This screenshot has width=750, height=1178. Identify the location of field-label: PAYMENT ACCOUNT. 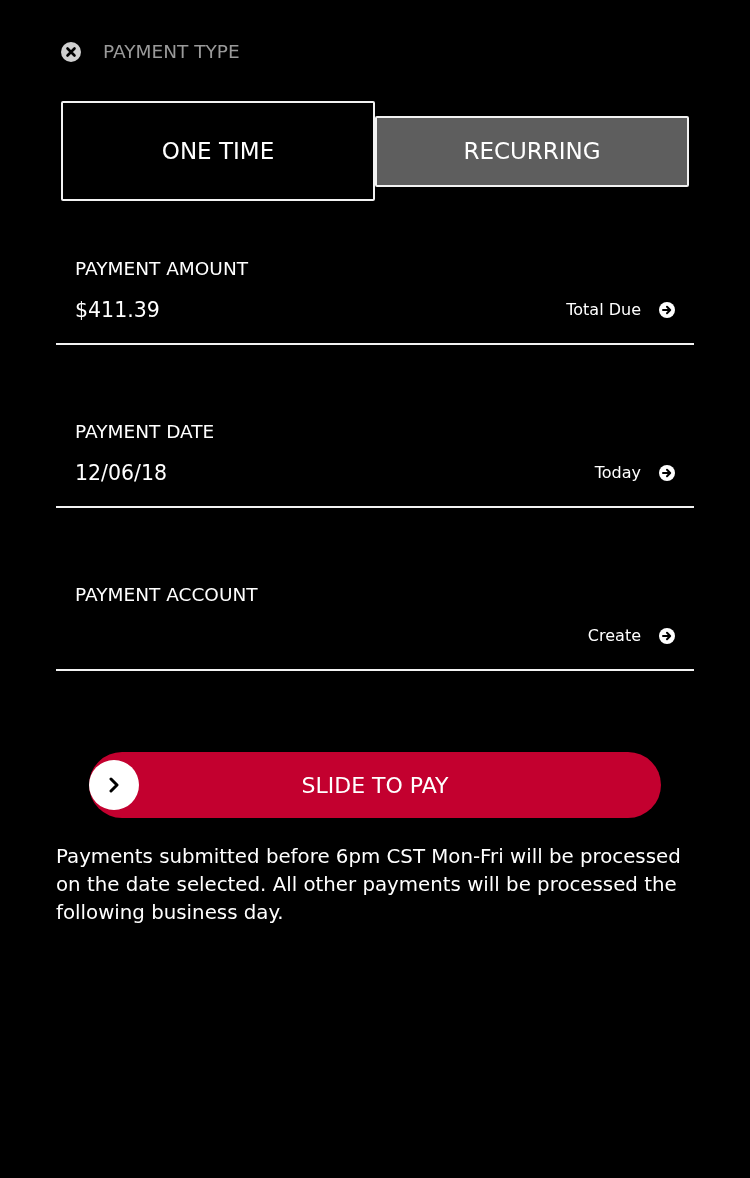
(167, 595).